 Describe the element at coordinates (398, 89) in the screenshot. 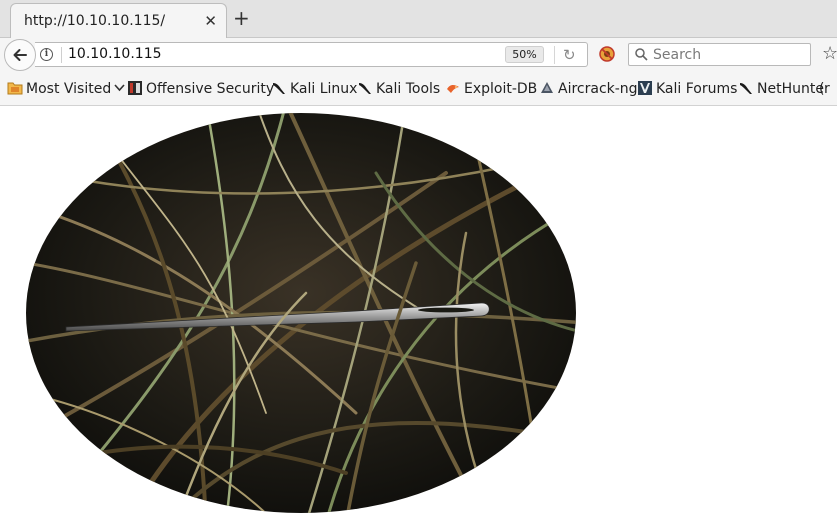

I see `bookmark-kali-tools: Kali Tools` at that location.